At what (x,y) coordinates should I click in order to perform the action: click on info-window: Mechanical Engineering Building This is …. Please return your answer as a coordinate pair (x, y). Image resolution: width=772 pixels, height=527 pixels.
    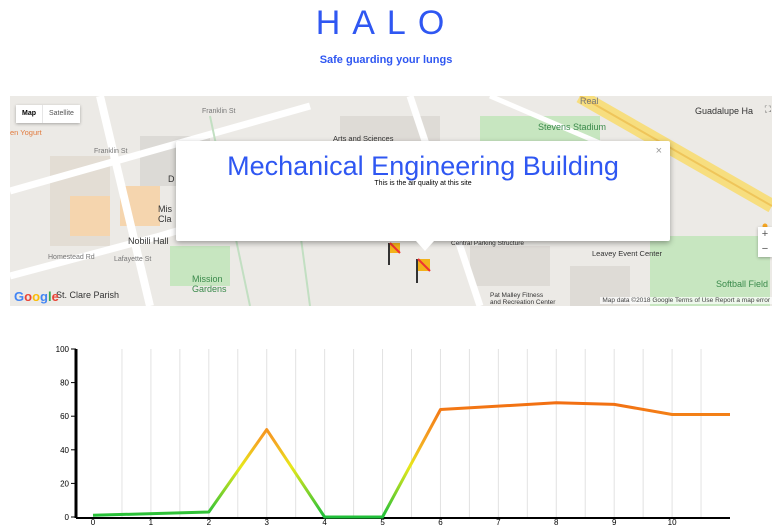
    Looking at the image, I should click on (423, 196).